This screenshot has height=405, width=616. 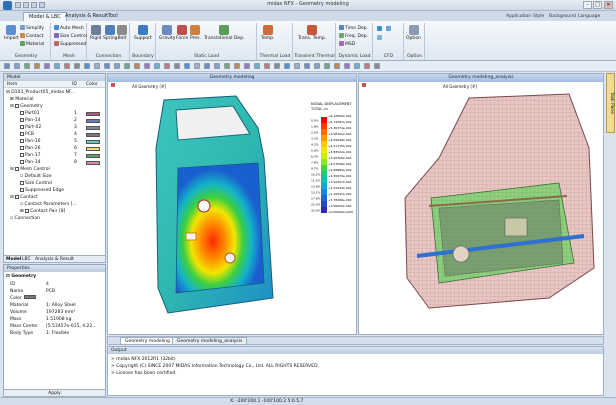 I want to click on tab-model: Model, so click(x=13, y=259).